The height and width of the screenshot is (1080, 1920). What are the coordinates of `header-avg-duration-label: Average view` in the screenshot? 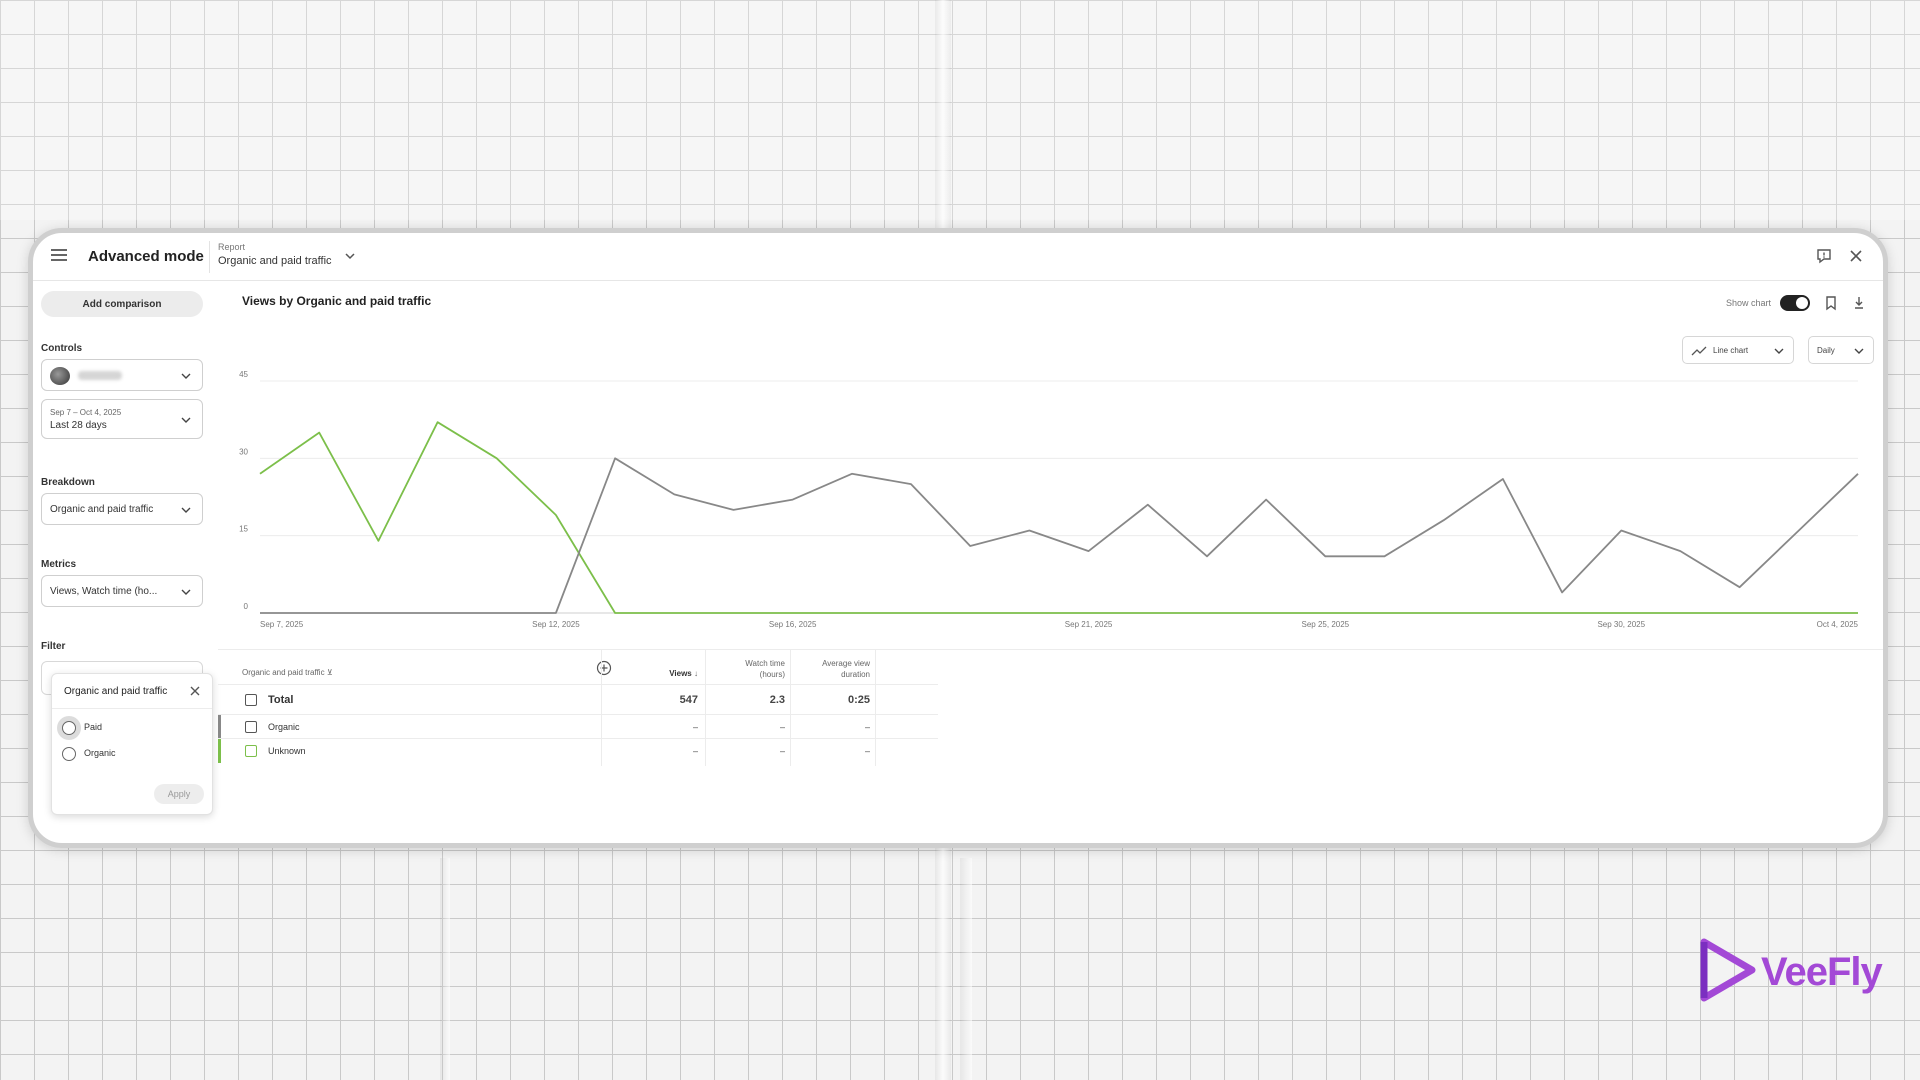 It's located at (846, 663).